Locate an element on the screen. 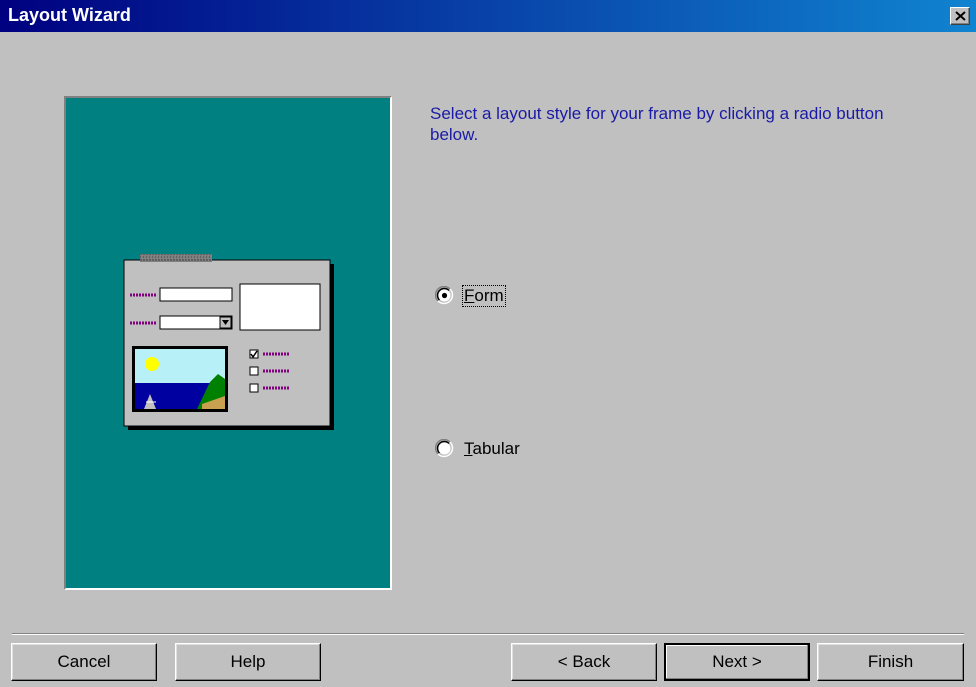  accelerator-t: T is located at coordinates (468, 448).